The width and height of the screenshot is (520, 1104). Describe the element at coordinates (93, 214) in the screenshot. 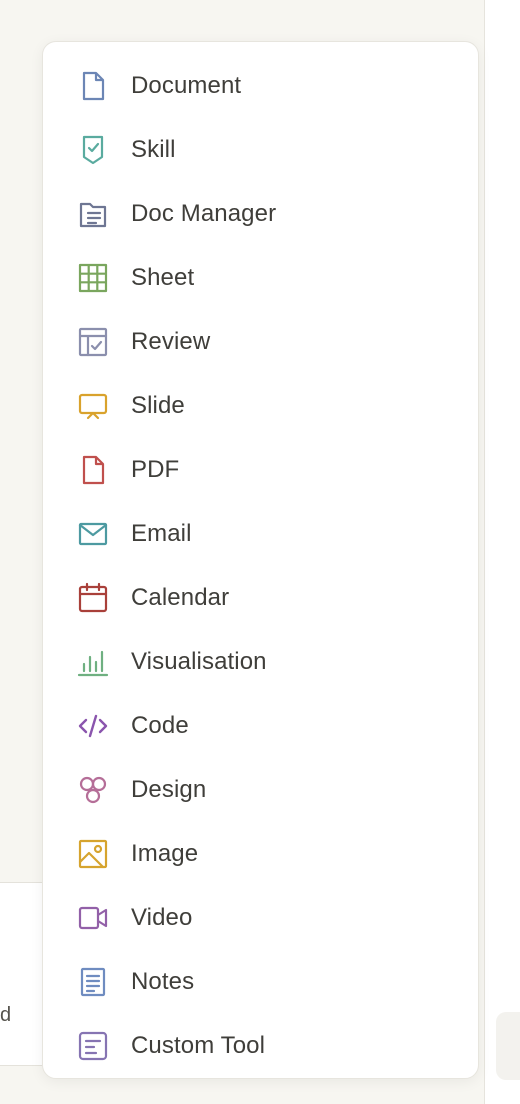

I see `folder-doc-icon` at that location.